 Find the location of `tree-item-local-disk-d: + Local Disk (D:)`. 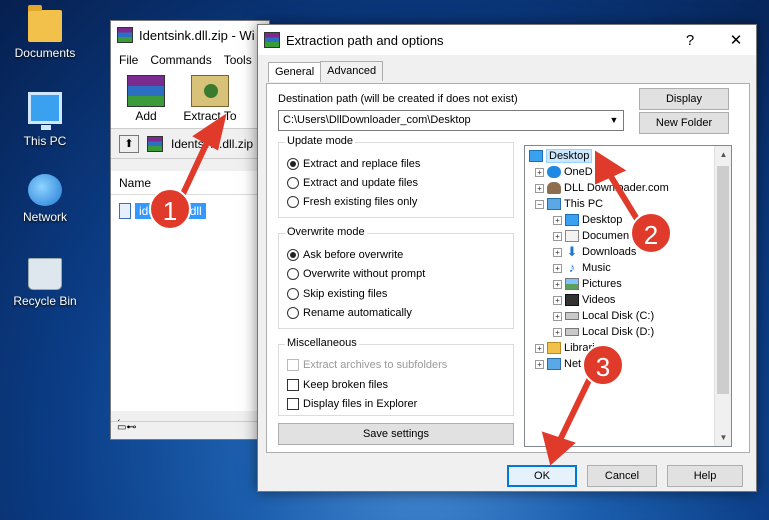

tree-item-local-disk-d: + Local Disk (D:) is located at coordinates (603, 332).